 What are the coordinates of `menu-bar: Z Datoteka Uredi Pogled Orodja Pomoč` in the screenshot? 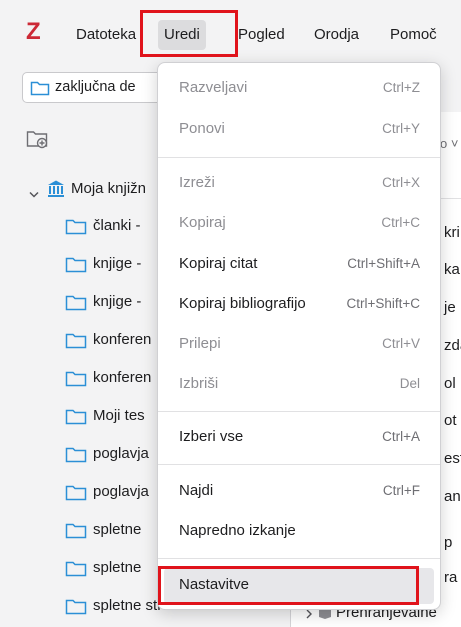 It's located at (230, 31).